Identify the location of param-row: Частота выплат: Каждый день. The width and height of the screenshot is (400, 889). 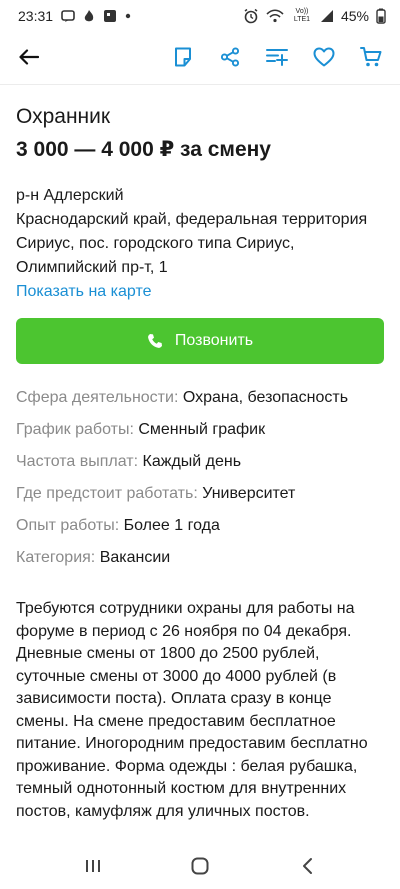
(201, 466).